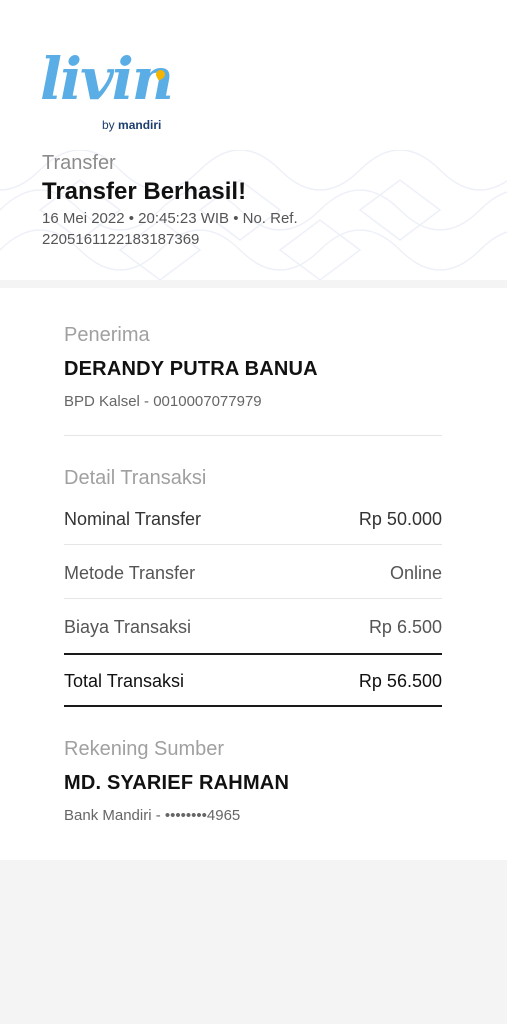 The height and width of the screenshot is (1024, 507). What do you see at coordinates (79, 163) in the screenshot?
I see `transaction-type-label: Transfer` at bounding box center [79, 163].